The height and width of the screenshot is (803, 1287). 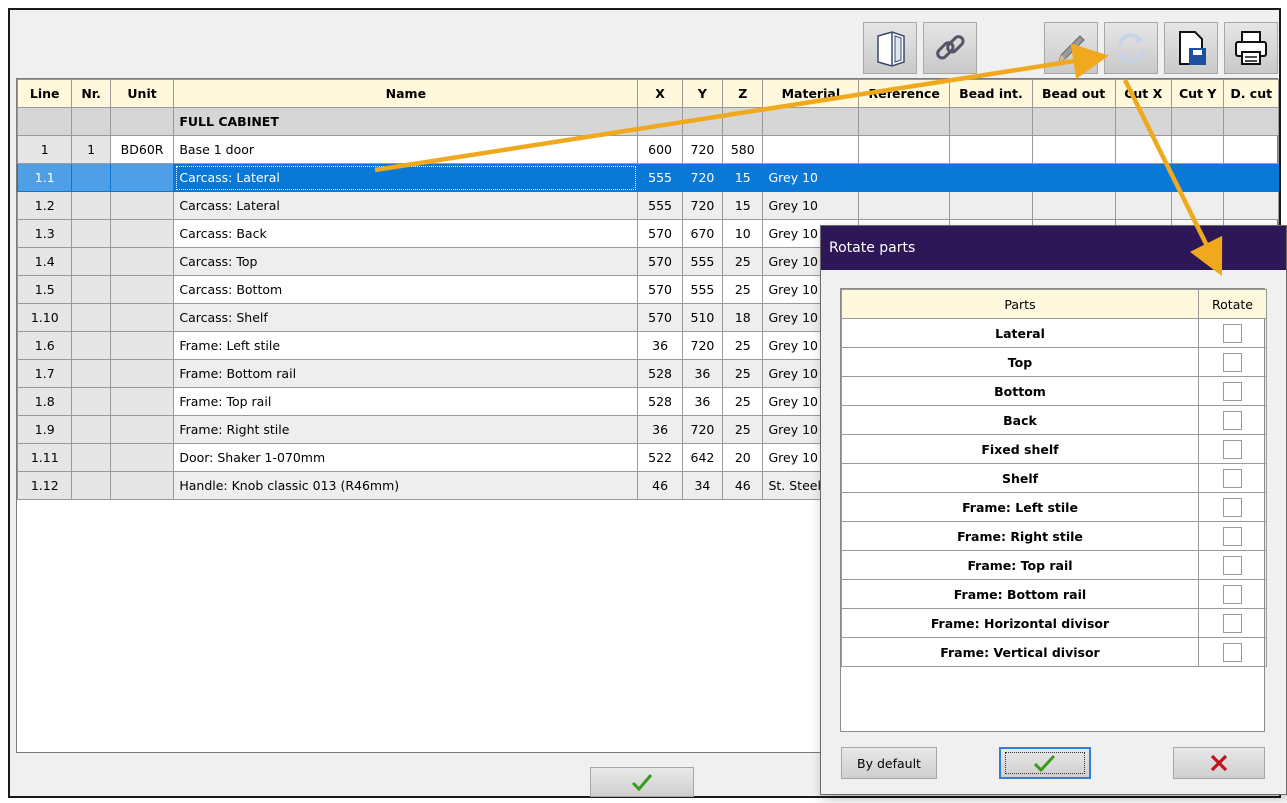 I want to click on cell-line: 1.7, so click(x=44, y=373).